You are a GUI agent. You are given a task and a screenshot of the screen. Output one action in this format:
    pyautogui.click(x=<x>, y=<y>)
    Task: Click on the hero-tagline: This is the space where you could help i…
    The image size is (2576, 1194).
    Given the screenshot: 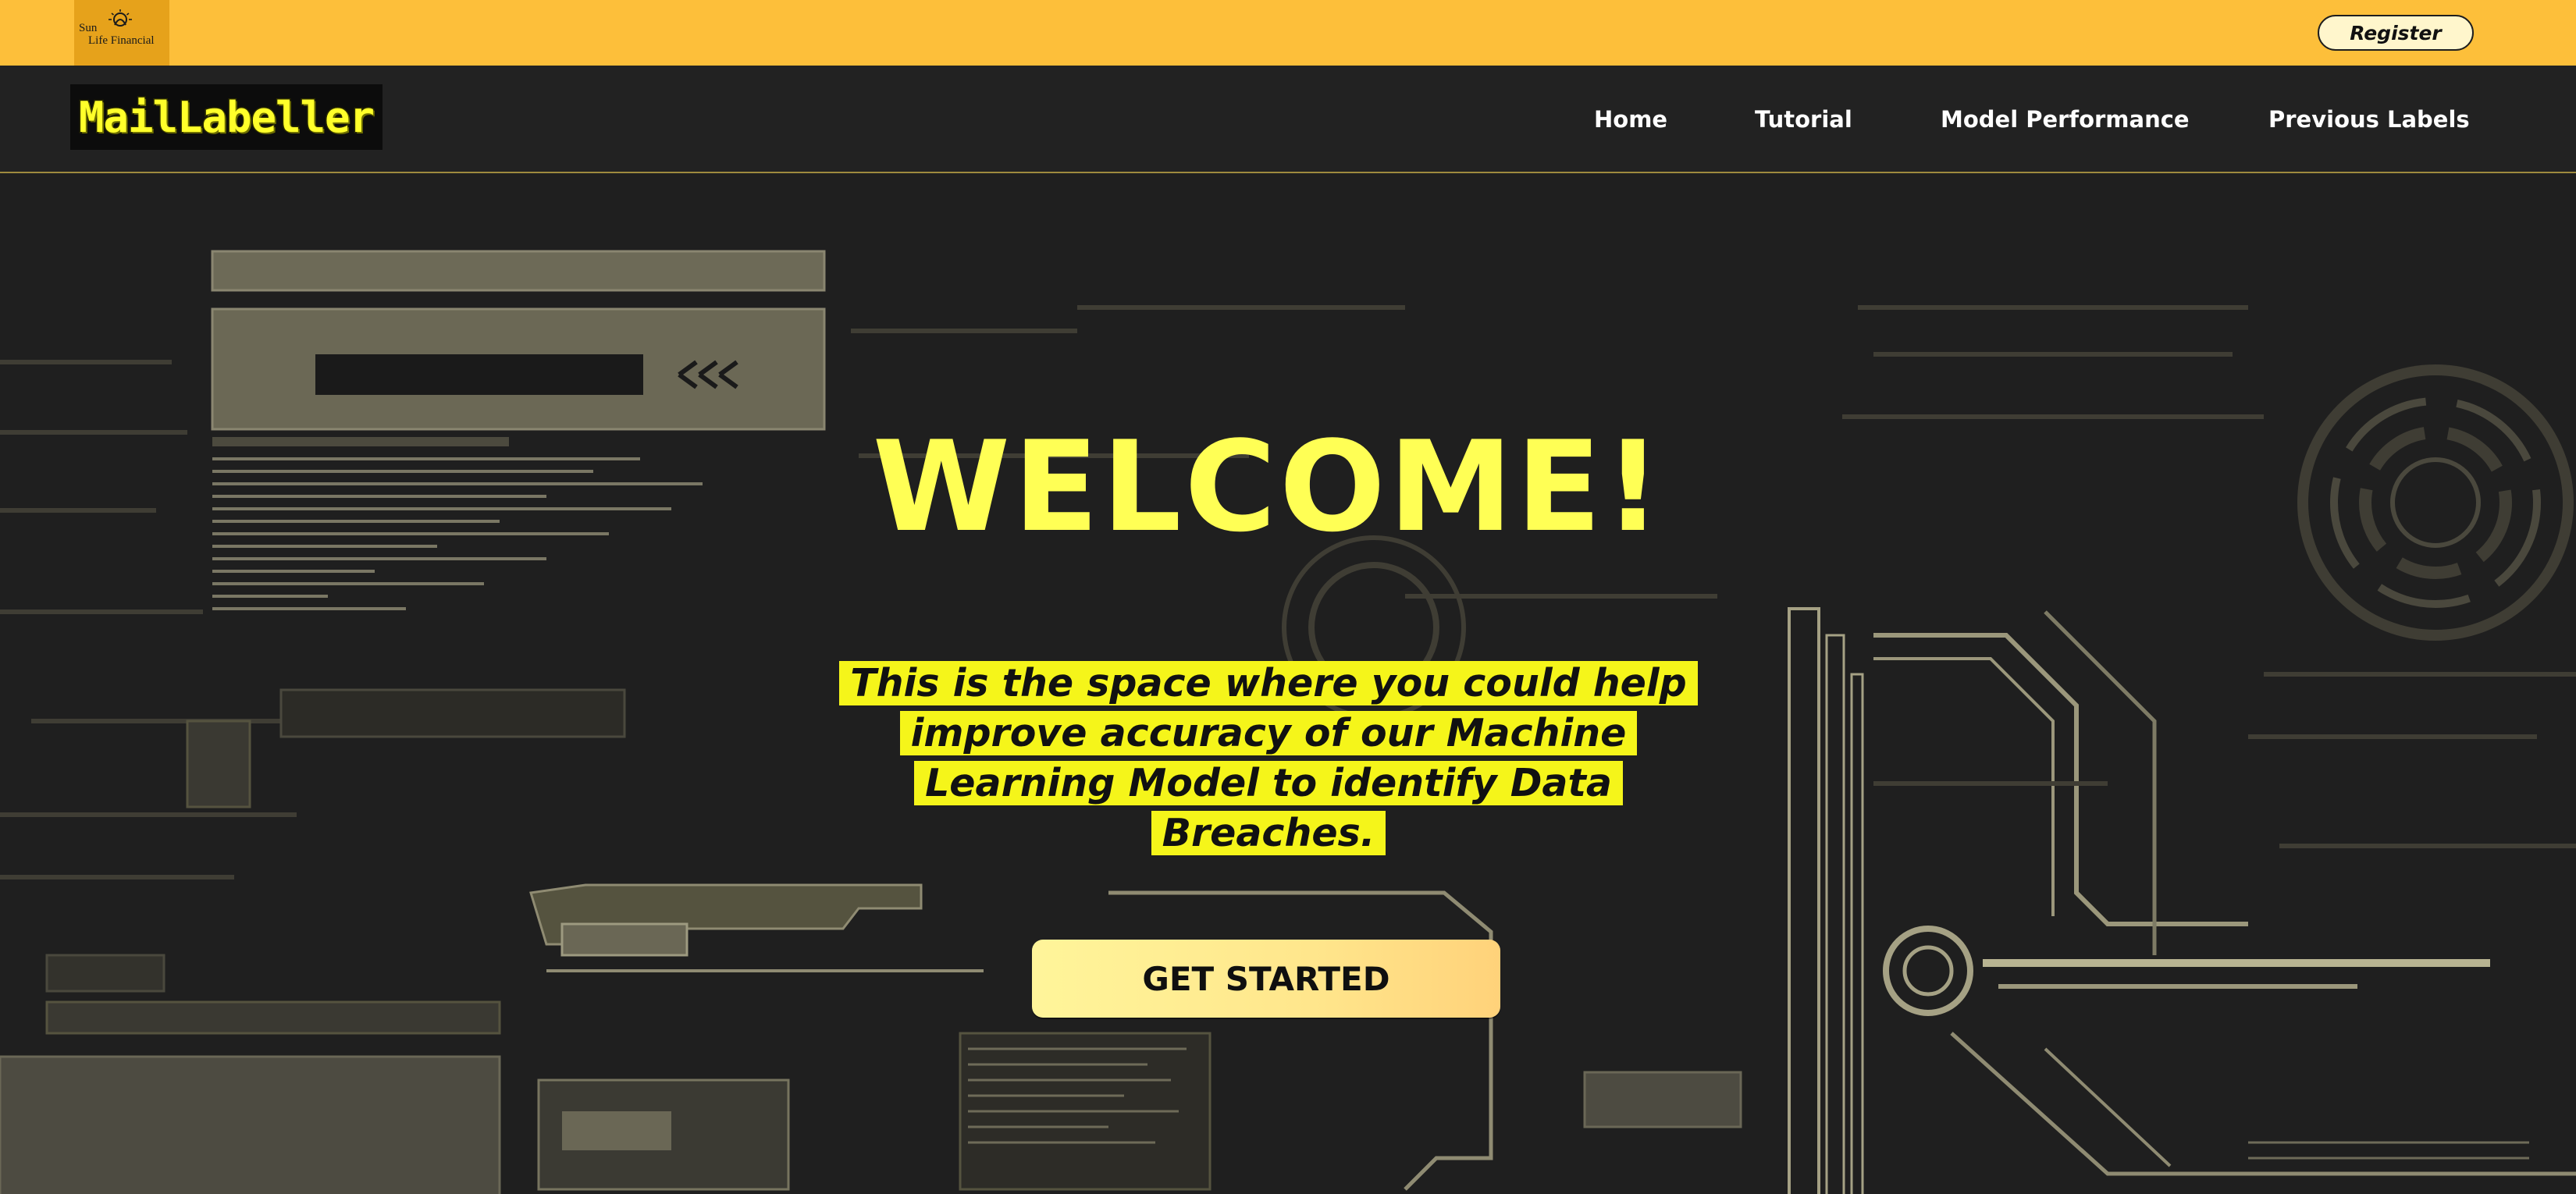 What is the action you would take?
    pyautogui.click(x=1268, y=759)
    